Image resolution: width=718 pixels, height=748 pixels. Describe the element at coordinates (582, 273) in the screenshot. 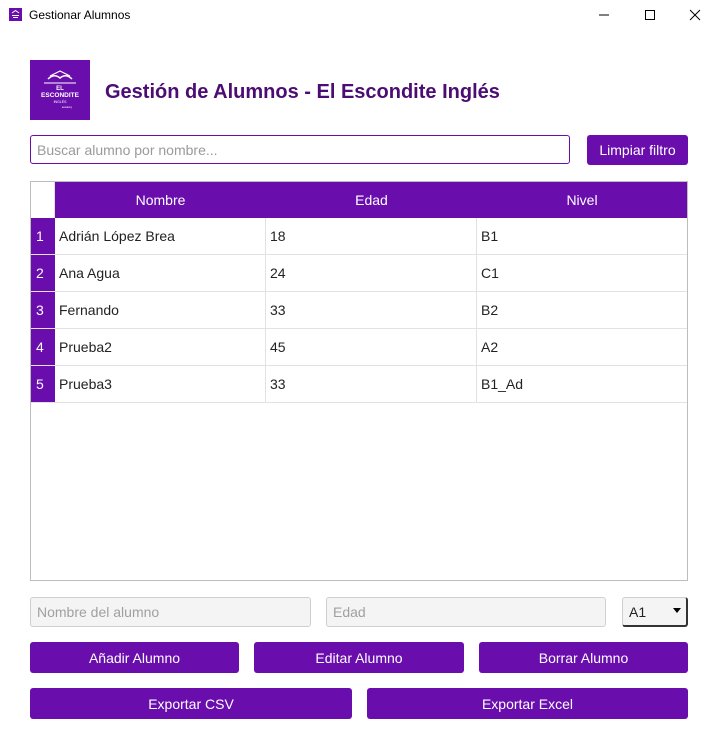

I see `cell-level: C1` at that location.